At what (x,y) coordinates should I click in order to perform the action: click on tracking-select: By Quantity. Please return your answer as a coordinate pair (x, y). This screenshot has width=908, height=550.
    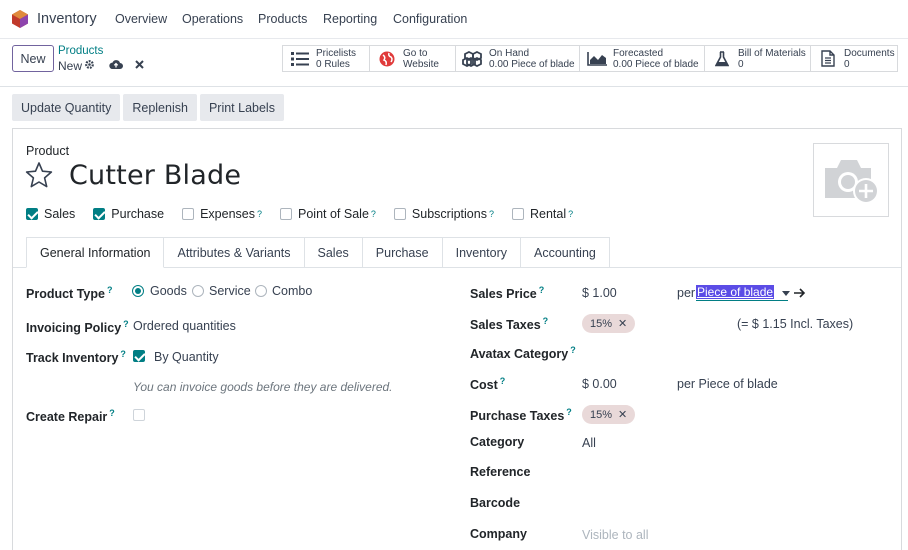
    Looking at the image, I should click on (186, 357).